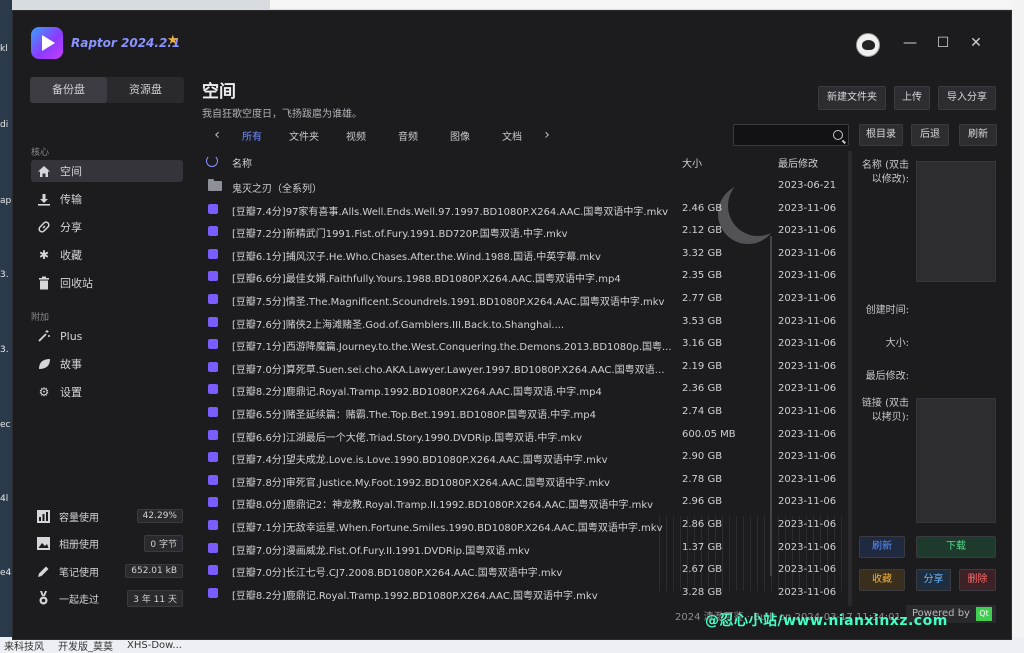  Describe the element at coordinates (882, 547) in the screenshot. I see `refresh-button: 刷新` at that location.